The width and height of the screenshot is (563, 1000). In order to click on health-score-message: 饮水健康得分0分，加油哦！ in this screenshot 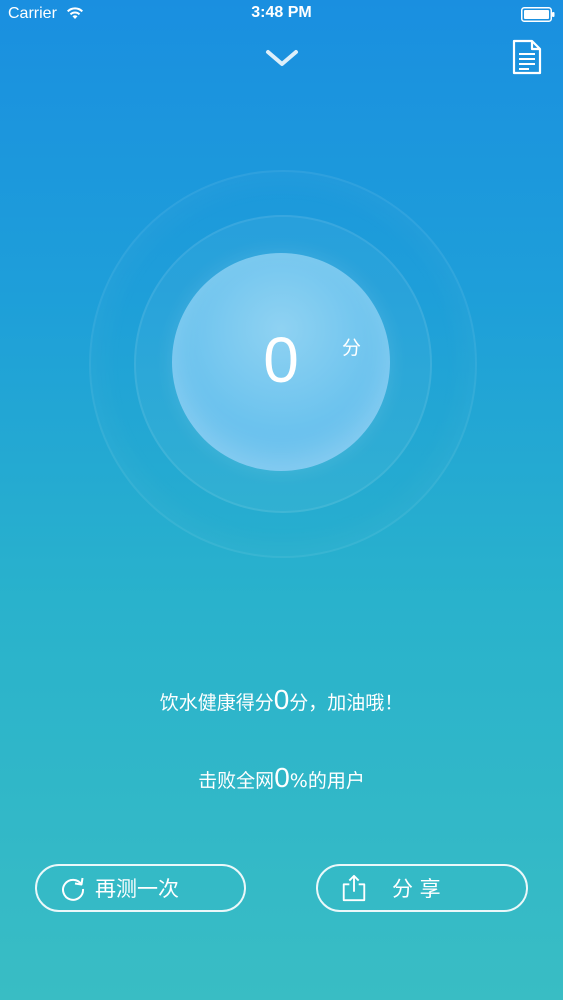, I will do `click(281, 700)`.